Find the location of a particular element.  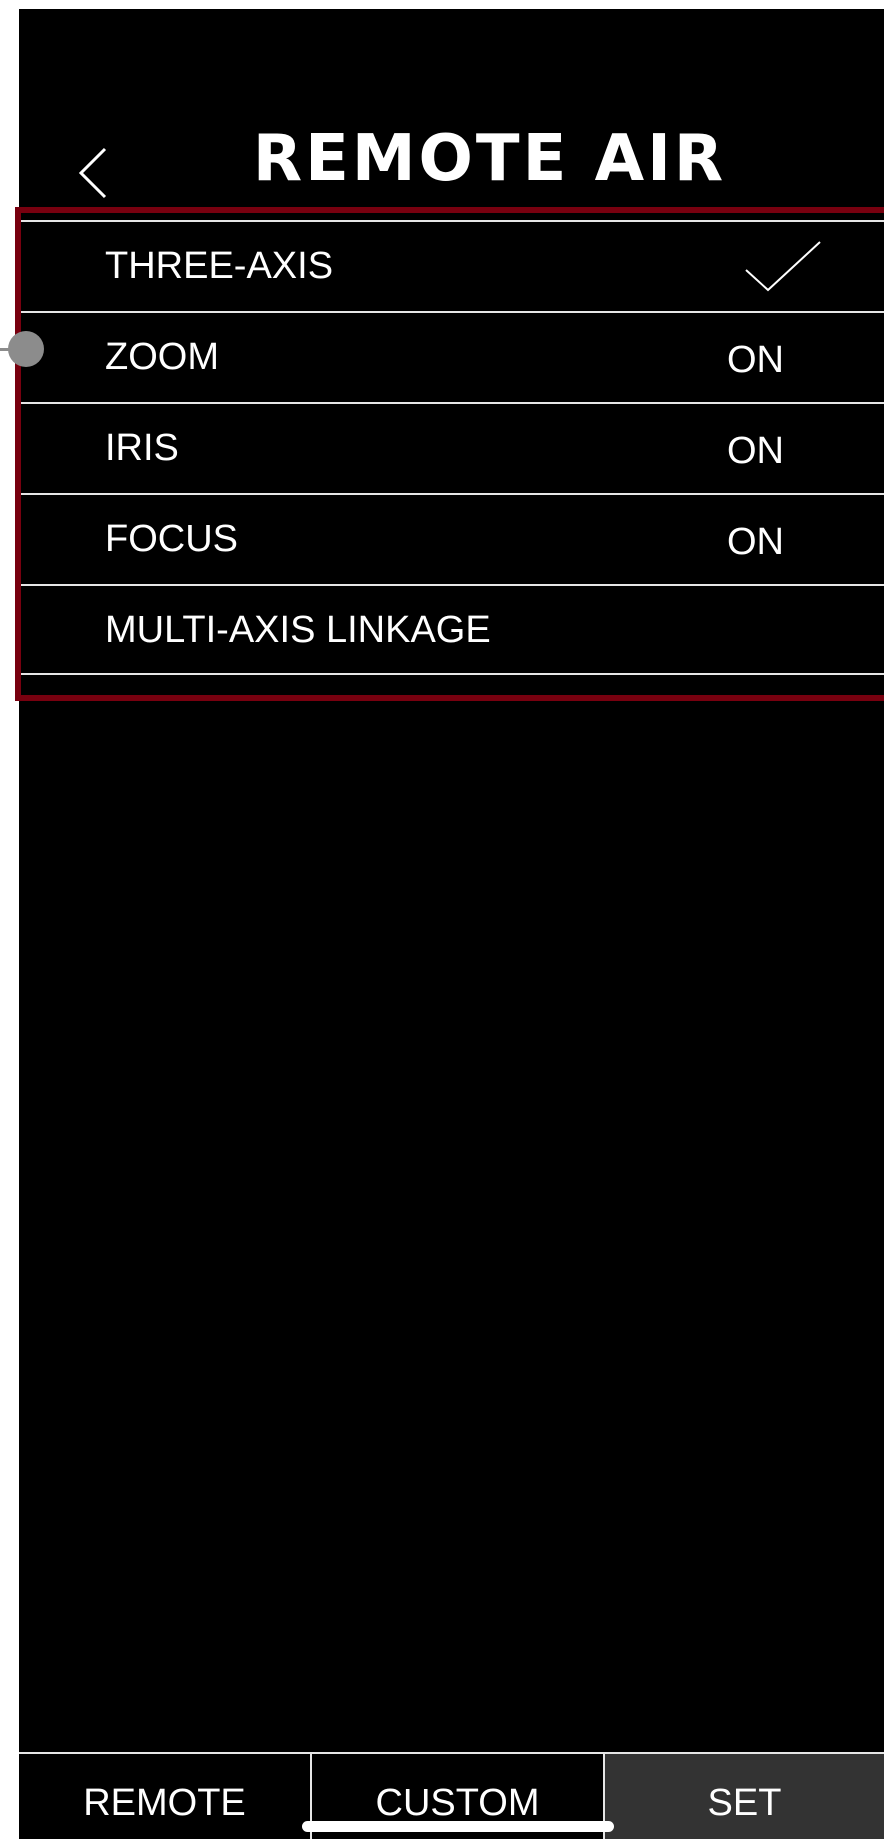

checkmark-icon is located at coordinates (783, 268).